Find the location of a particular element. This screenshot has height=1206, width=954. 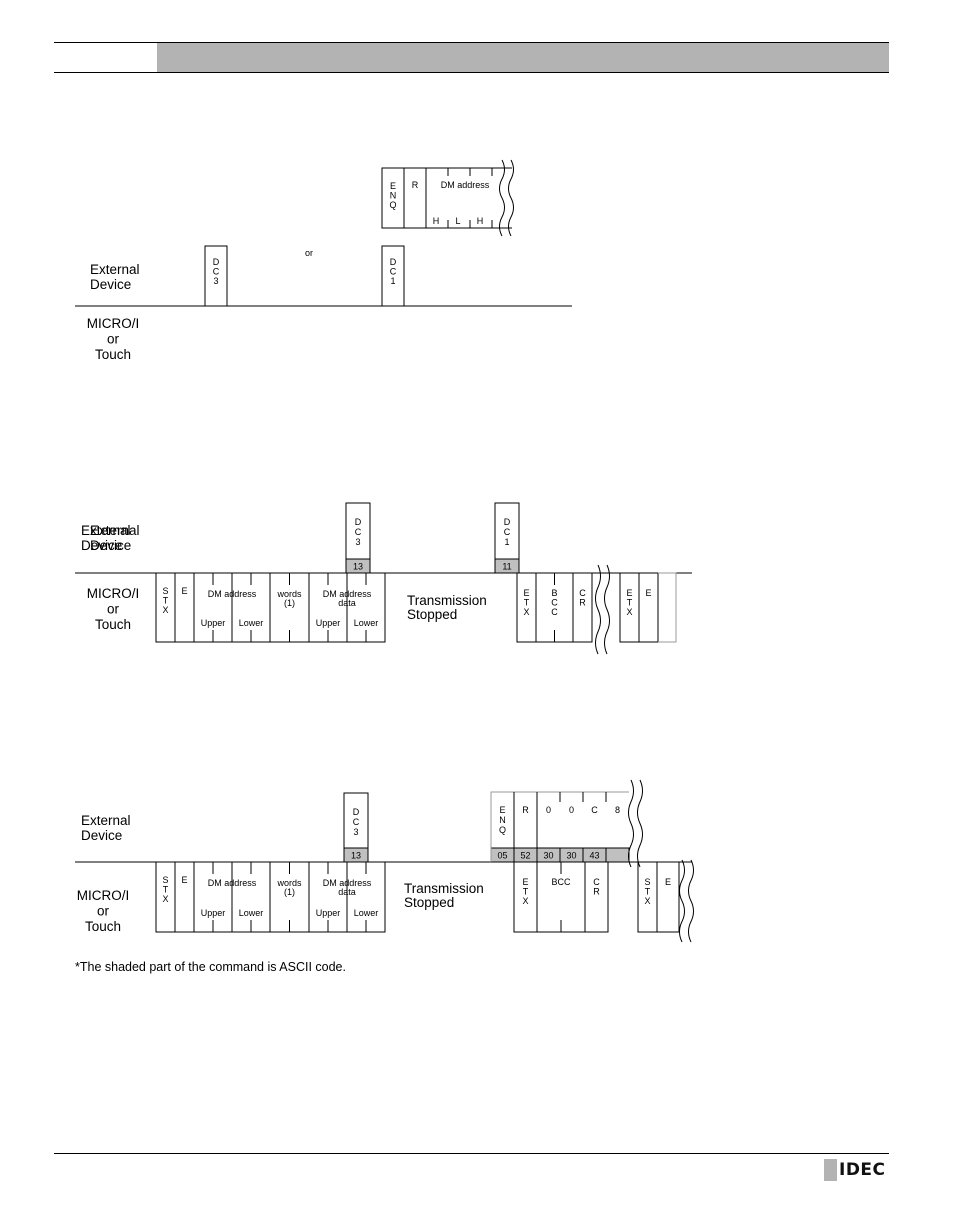

d3-transmission-stopped-label: Stopped is located at coordinates (429, 902).